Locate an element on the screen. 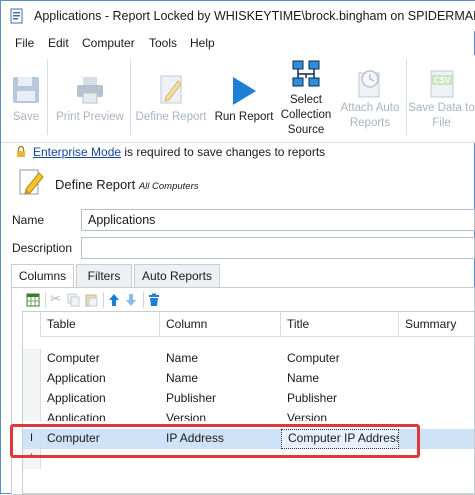 The image size is (475, 495). save-button: Save is located at coordinates (26, 98).